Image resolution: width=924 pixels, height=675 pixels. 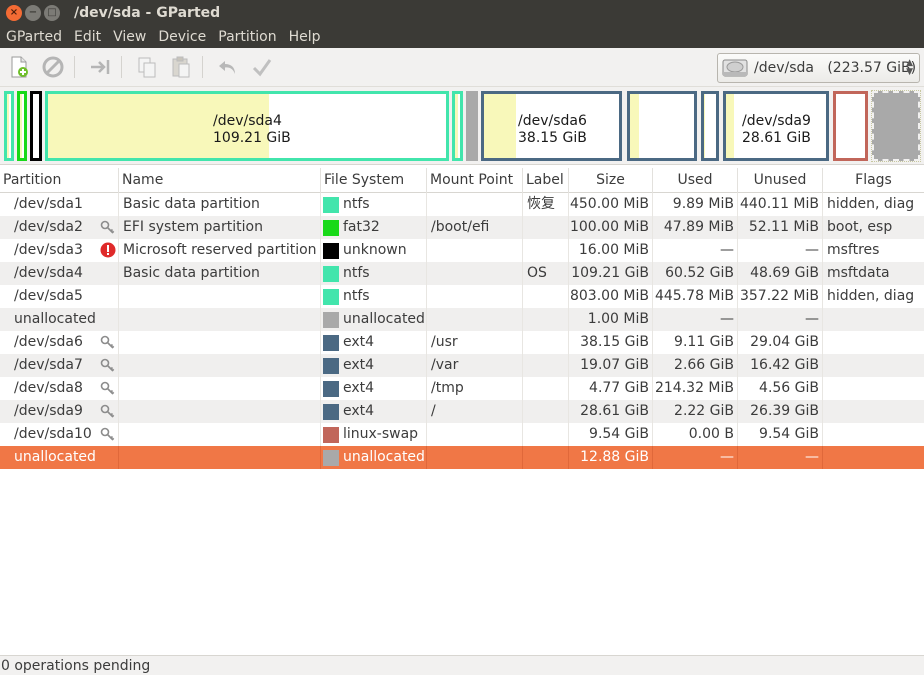 What do you see at coordinates (475, 342) in the screenshot?
I see `cell-mount-point: /usr` at bounding box center [475, 342].